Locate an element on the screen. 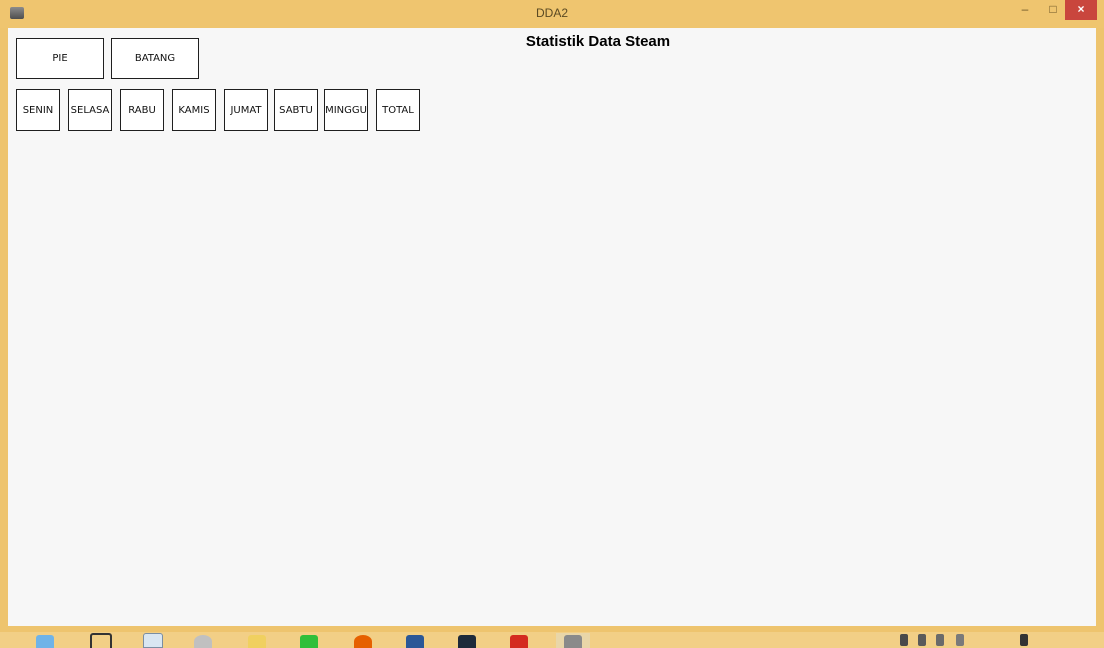 The width and height of the screenshot is (1104, 648). line-app-icon is located at coordinates (309, 640).